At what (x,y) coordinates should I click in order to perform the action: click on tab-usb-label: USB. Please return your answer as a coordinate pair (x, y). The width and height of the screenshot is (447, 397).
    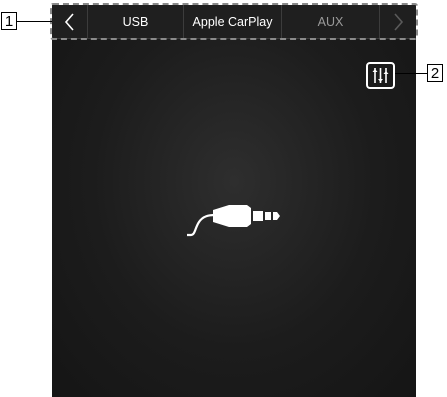
    Looking at the image, I should click on (135, 21).